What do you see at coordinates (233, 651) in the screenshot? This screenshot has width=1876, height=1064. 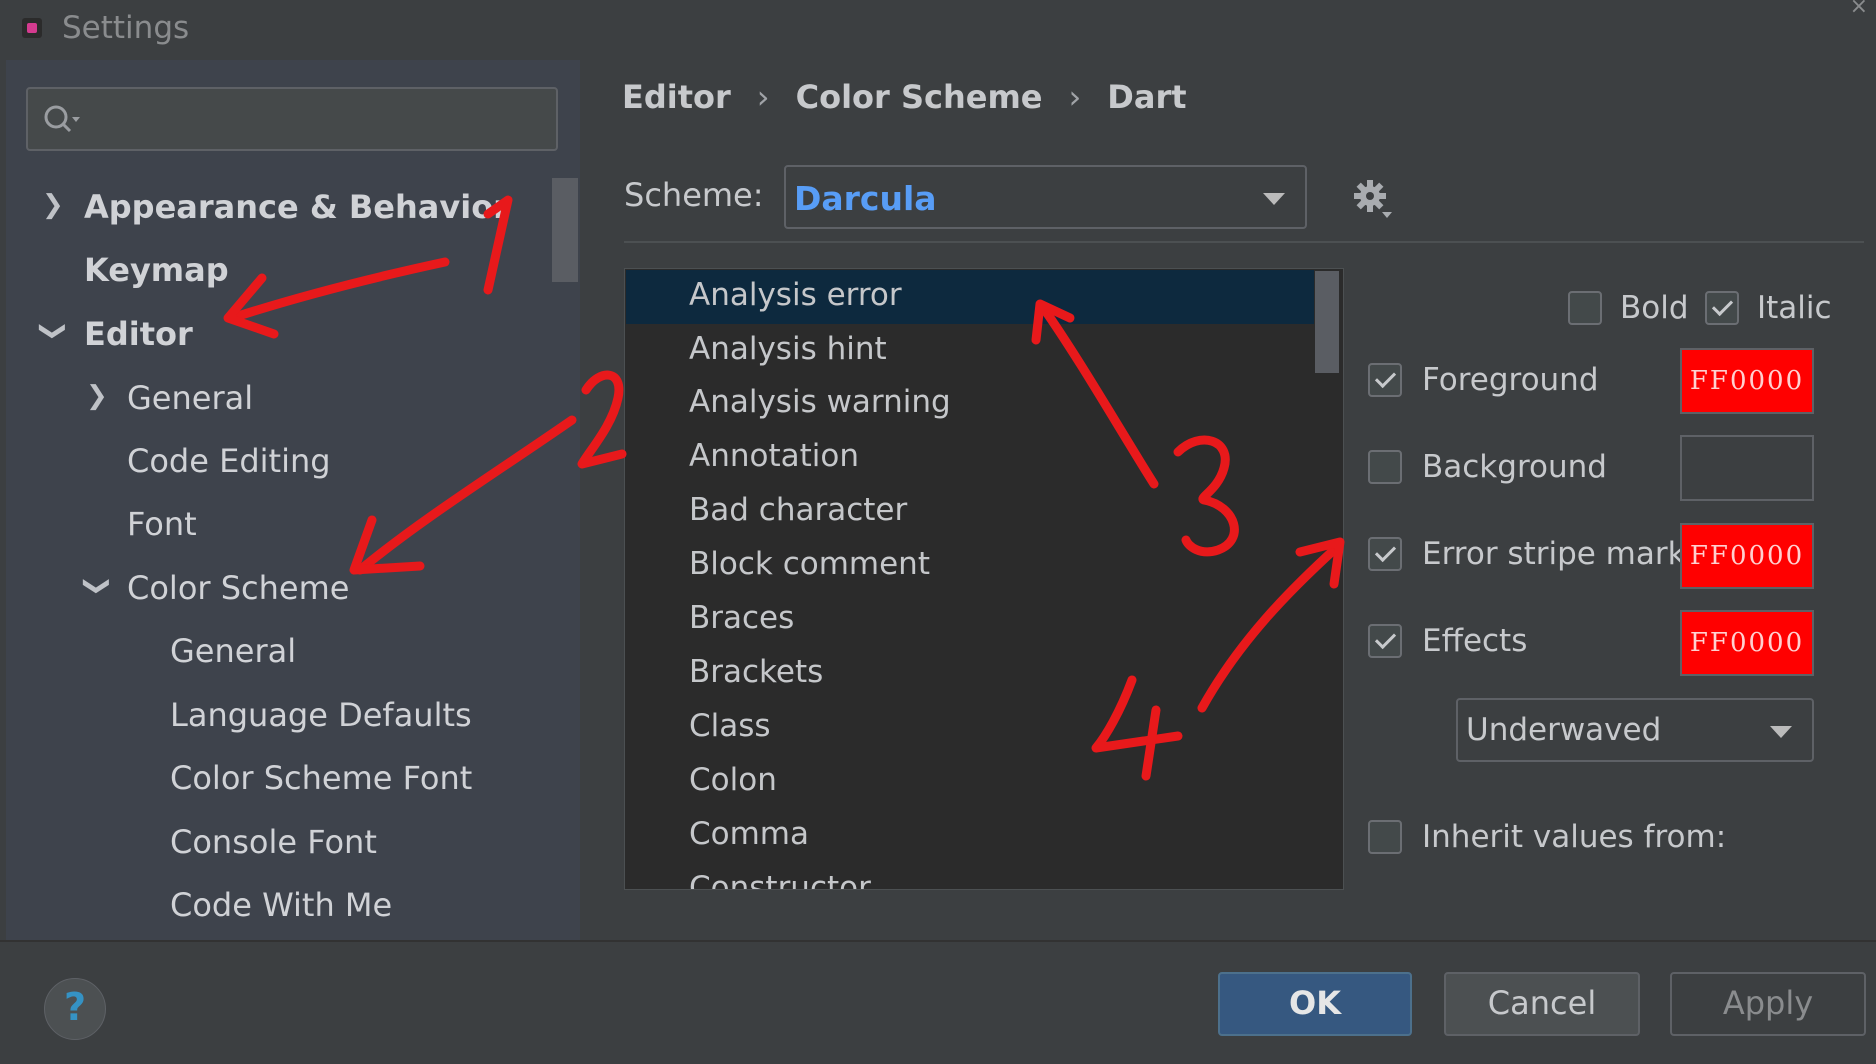 I see `sidebar-item-color-scheme-general: General` at bounding box center [233, 651].